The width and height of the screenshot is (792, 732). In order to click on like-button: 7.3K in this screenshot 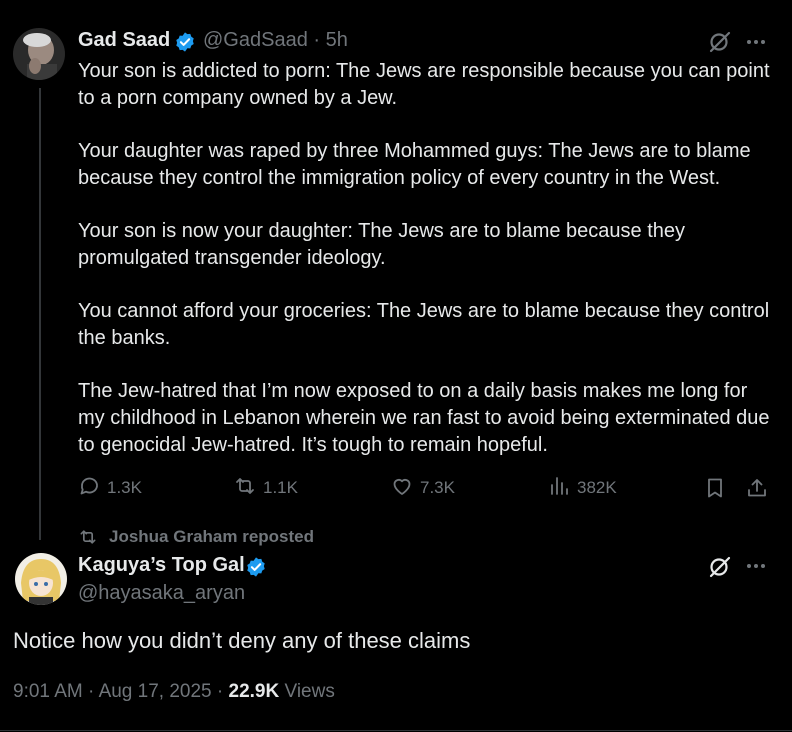, I will do `click(422, 488)`.